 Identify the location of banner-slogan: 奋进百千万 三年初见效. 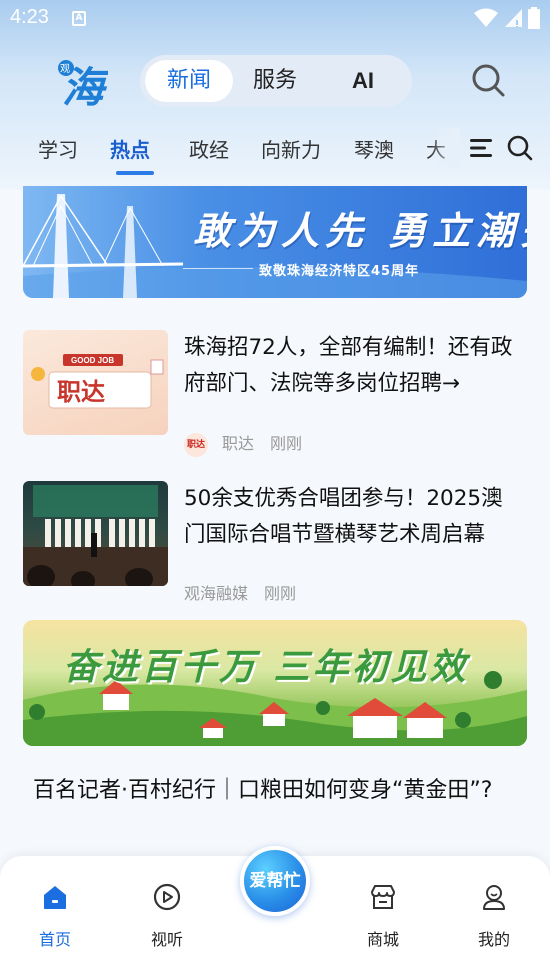
(266, 667).